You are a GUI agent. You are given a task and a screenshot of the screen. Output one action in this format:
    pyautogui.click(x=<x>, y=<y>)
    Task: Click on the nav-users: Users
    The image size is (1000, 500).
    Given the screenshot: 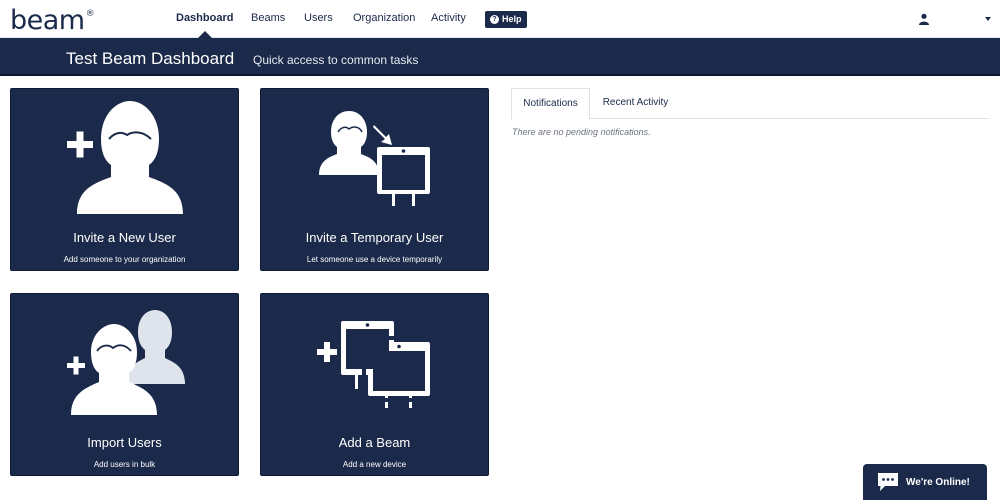 What is the action you would take?
    pyautogui.click(x=318, y=18)
    